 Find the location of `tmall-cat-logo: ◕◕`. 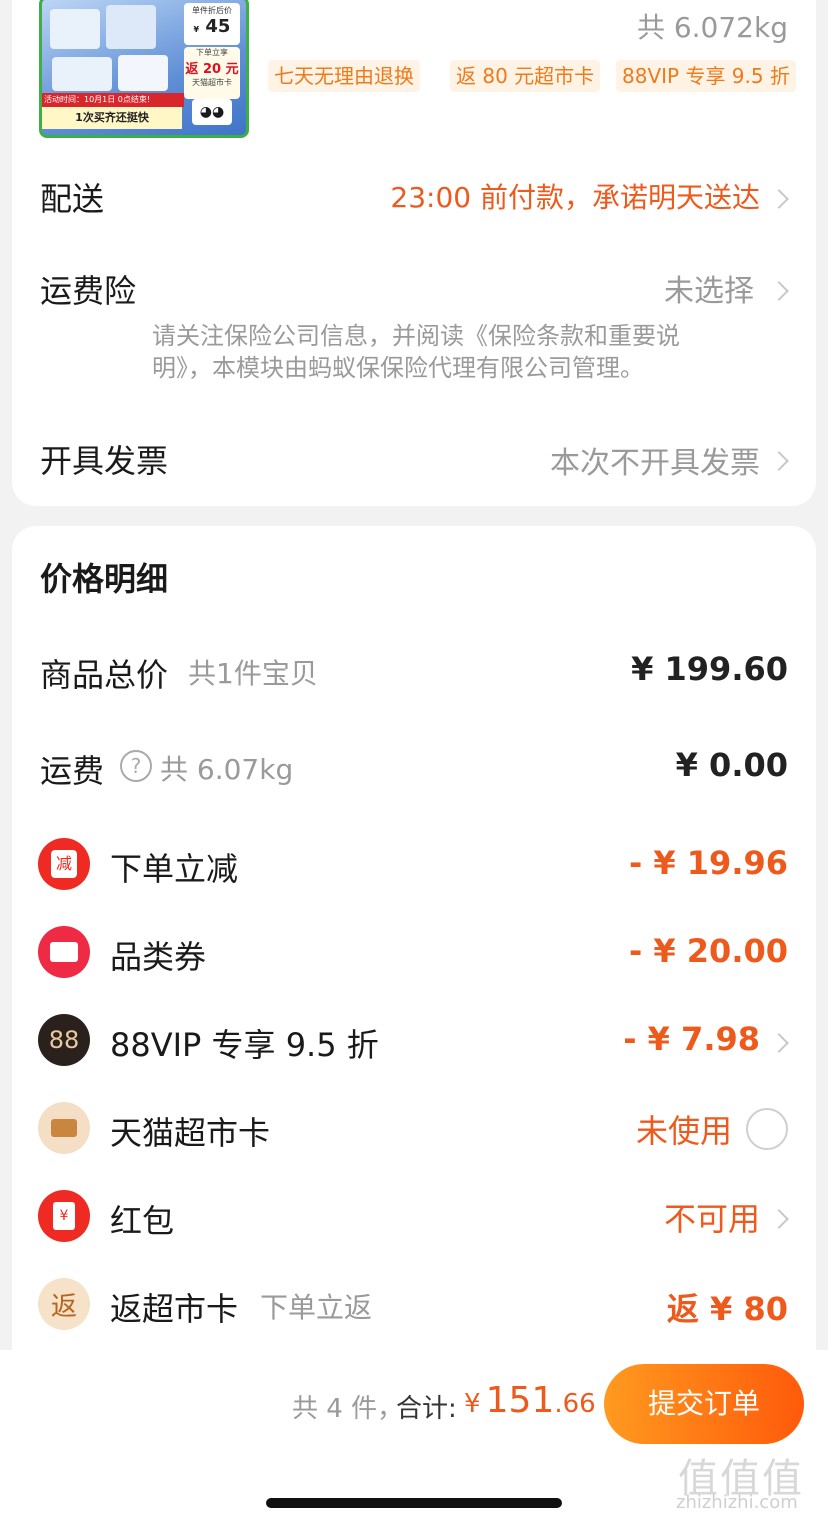

tmall-cat-logo: ◕◕ is located at coordinates (212, 112).